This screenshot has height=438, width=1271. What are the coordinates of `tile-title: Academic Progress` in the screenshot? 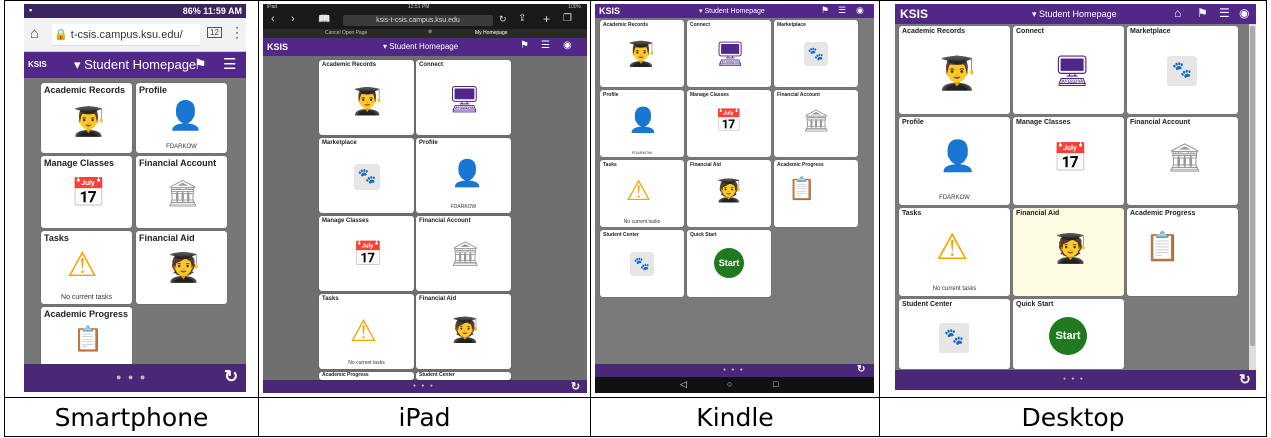 It's located at (345, 375).